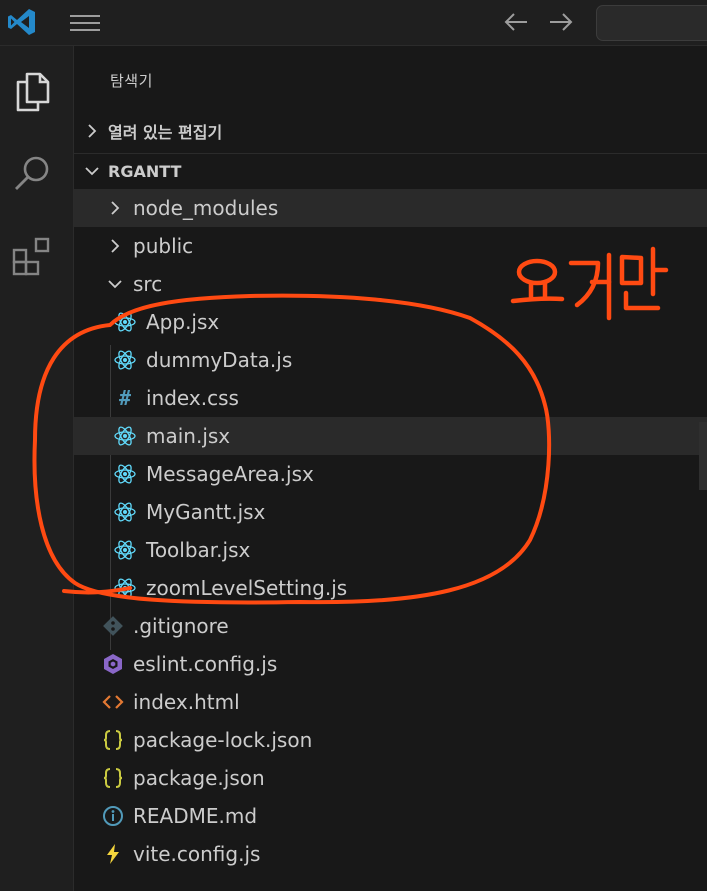 The height and width of the screenshot is (891, 707). I want to click on css-hash-icon: #, so click(125, 398).